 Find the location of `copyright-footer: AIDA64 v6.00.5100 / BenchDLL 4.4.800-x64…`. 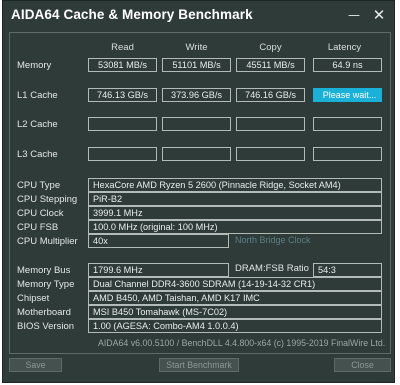

copyright-footer: AIDA64 v6.00.5100 / BenchDLL 4.4.800-x64… is located at coordinates (242, 343).